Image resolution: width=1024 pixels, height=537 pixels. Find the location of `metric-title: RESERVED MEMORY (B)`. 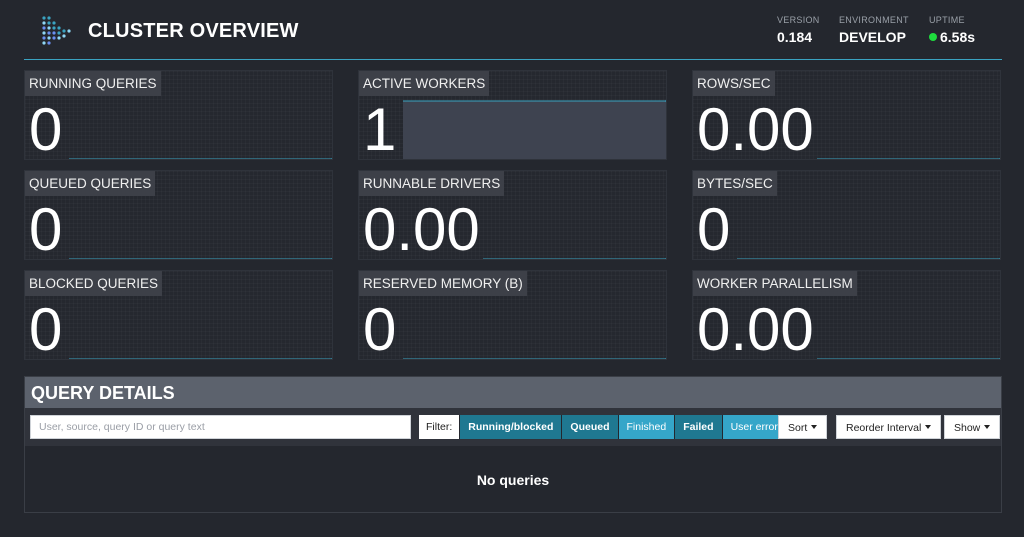

metric-title: RESERVED MEMORY (B) is located at coordinates (443, 283).